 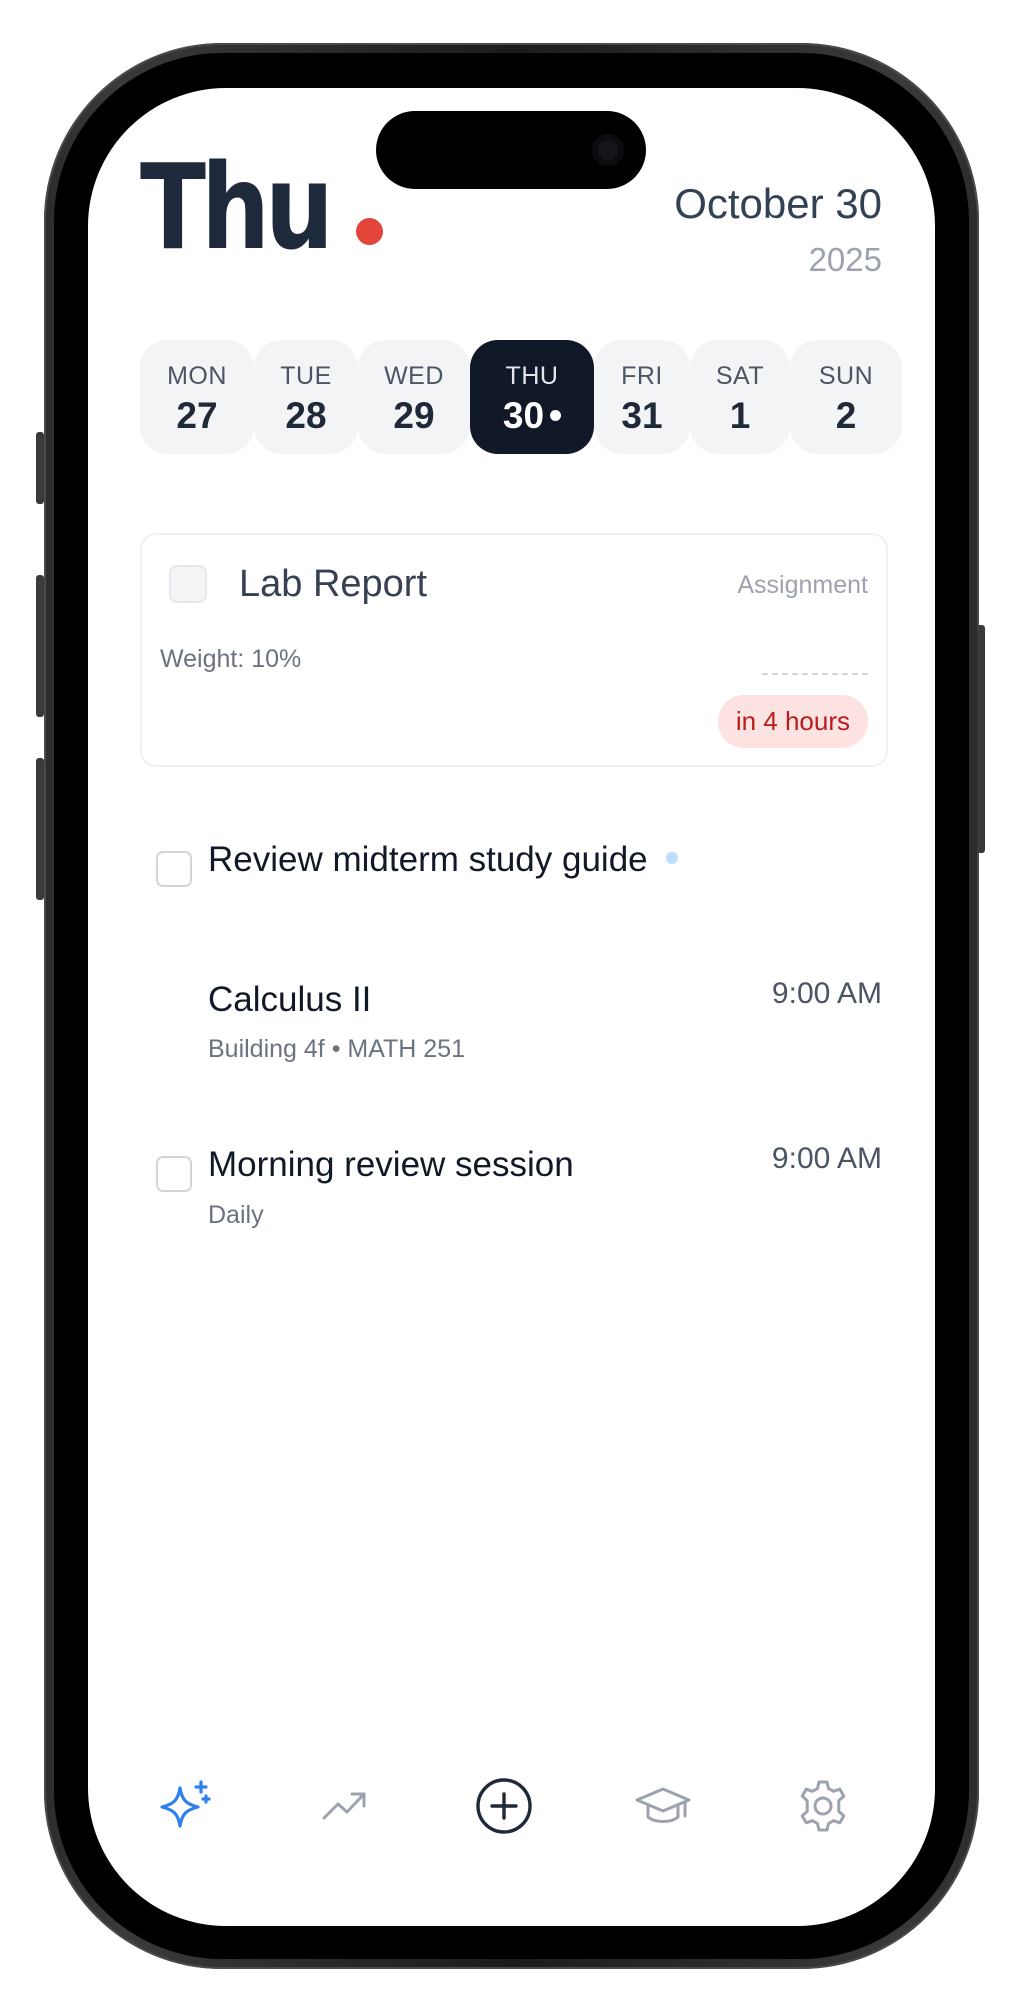 I want to click on class-title: Calculus II, so click(x=289, y=1000).